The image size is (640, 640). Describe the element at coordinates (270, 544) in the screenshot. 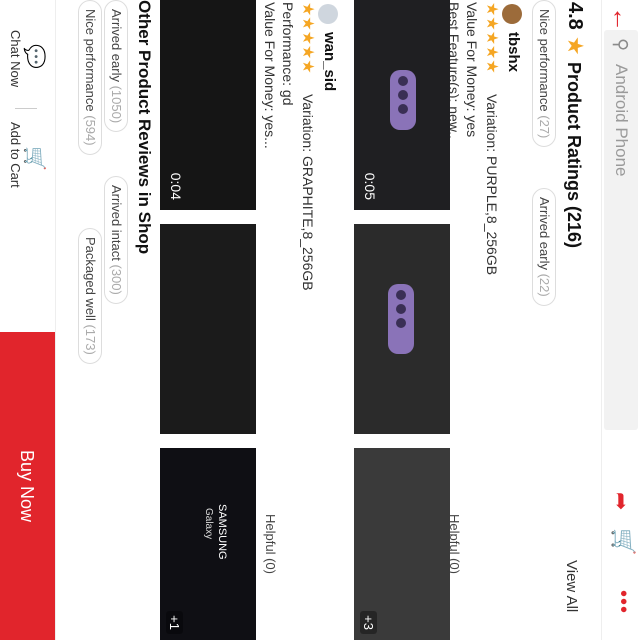

I see `helpful-button: Helpful (0)` at that location.